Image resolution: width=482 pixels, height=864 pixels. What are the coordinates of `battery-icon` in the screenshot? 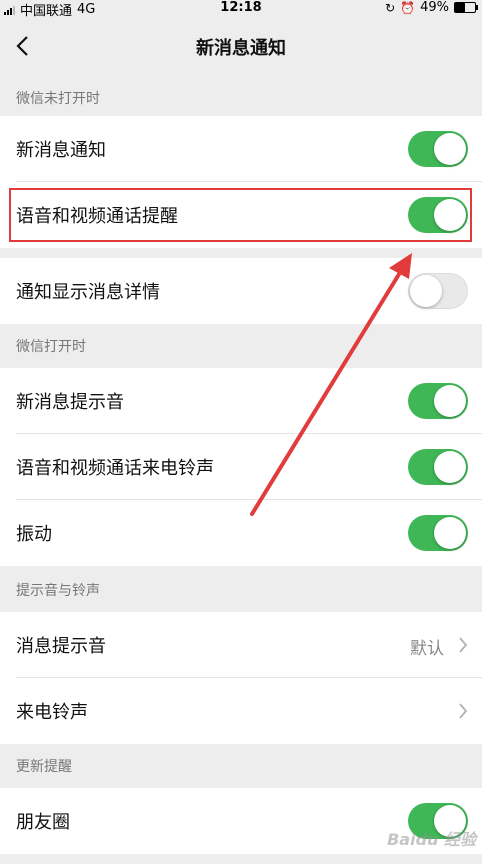 It's located at (466, 7).